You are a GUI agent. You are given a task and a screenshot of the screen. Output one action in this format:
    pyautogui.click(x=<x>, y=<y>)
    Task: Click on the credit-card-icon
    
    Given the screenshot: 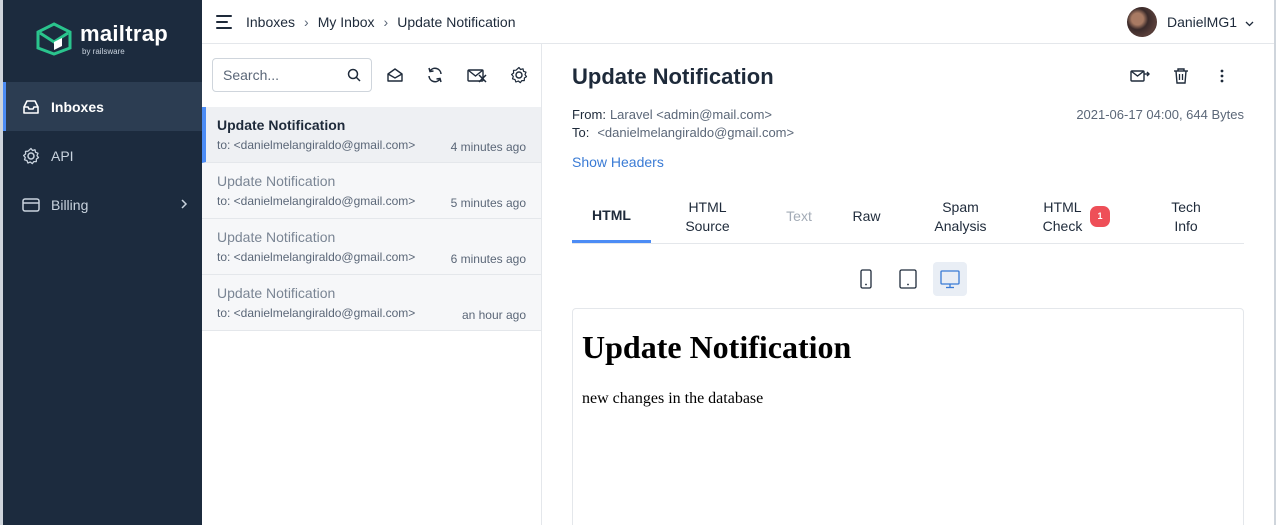 What is the action you would take?
    pyautogui.click(x=31, y=205)
    